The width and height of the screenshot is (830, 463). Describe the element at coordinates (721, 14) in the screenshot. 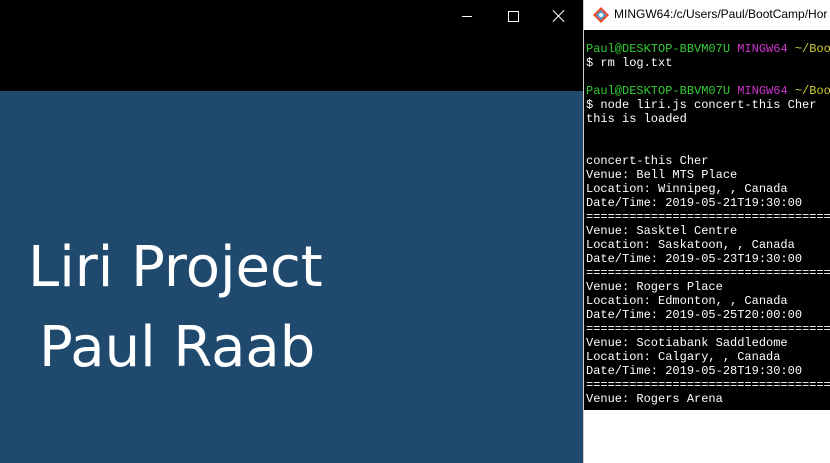

I see `terminal-title: MINGW64:/c/Users/Paul/BootCamp/Hor` at that location.